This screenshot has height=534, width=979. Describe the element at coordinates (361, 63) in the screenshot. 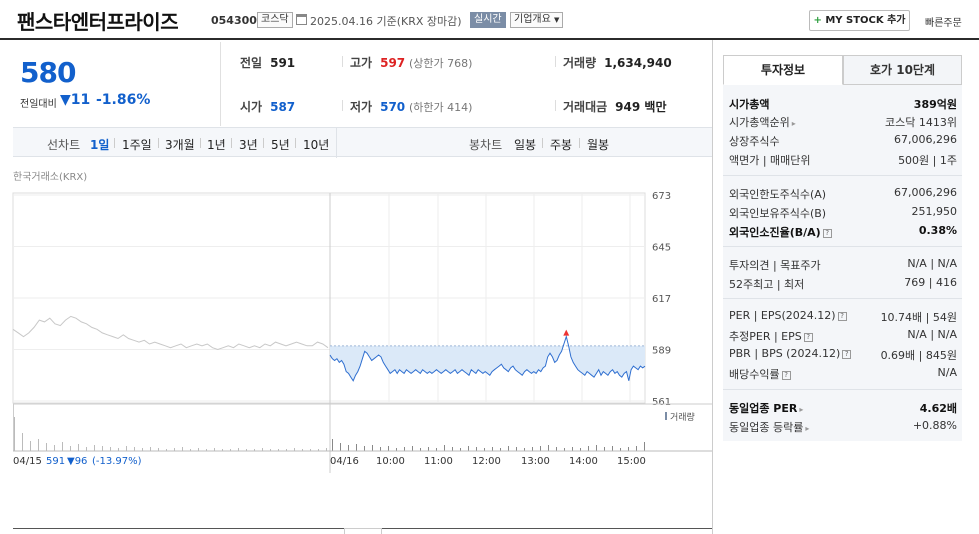

I see `day-high-label: 고가` at that location.